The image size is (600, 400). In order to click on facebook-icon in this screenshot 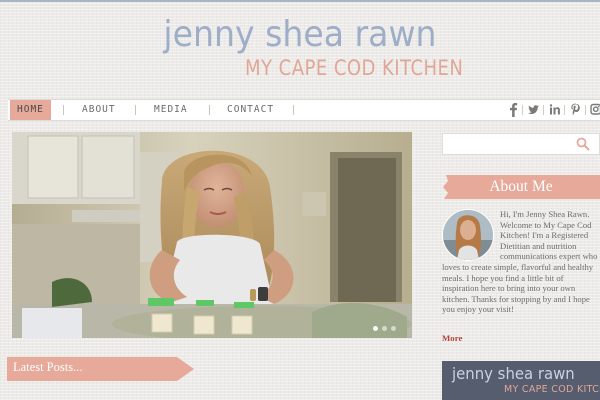, I will do `click(513, 109)`.